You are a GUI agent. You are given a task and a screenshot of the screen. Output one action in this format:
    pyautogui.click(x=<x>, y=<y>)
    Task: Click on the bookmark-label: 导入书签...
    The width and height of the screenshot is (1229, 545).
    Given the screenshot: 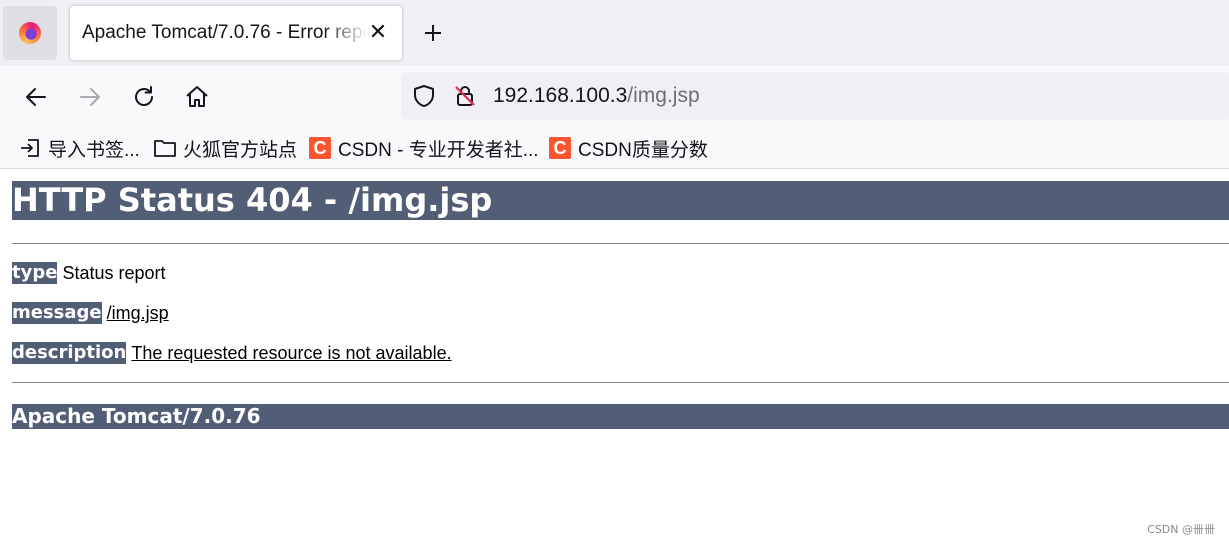 What is the action you would take?
    pyautogui.click(x=94, y=150)
    